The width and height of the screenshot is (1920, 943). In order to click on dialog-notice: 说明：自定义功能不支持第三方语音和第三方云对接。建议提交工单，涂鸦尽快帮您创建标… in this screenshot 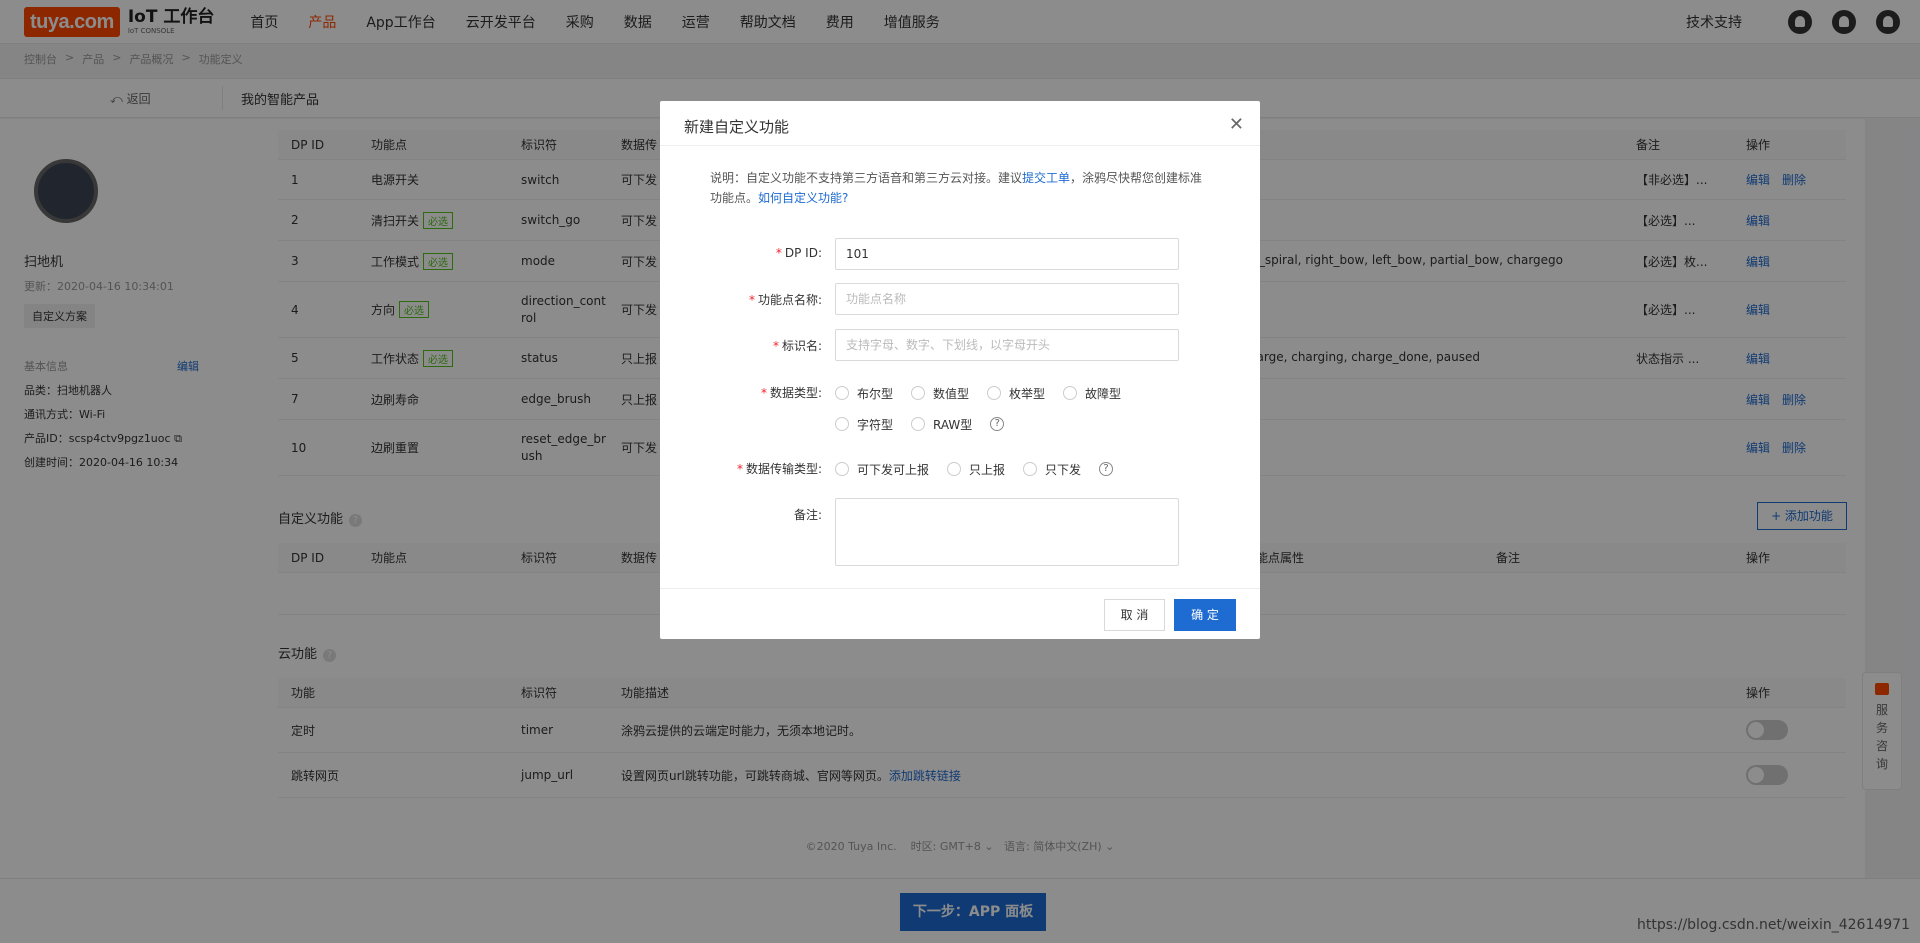, I will do `click(956, 188)`.